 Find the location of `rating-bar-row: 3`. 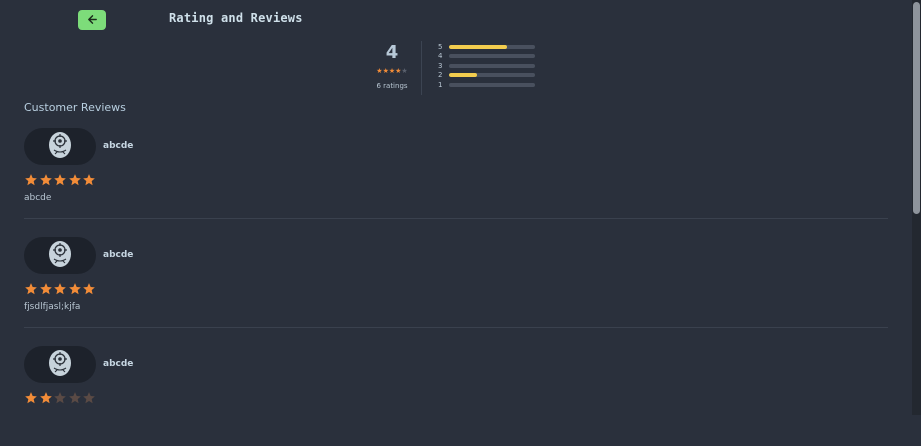

rating-bar-row: 3 is located at coordinates (486, 66).